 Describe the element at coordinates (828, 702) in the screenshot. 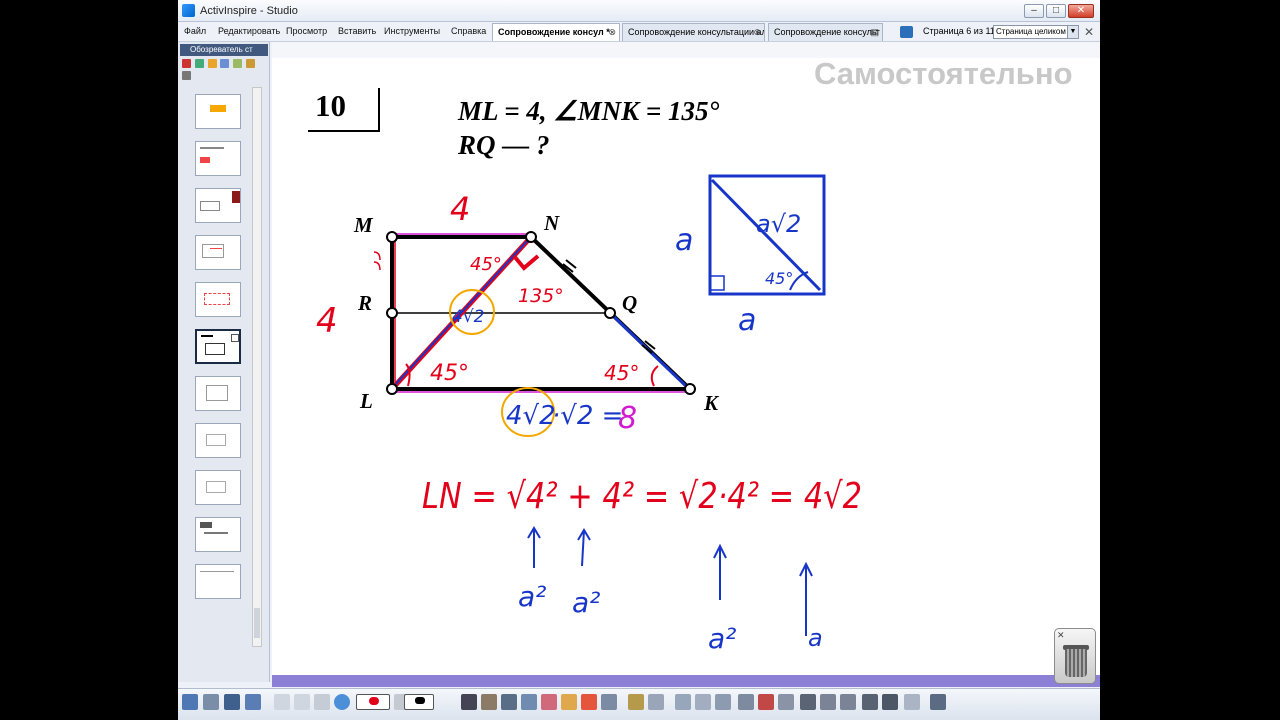

I see `undo-icon` at that location.